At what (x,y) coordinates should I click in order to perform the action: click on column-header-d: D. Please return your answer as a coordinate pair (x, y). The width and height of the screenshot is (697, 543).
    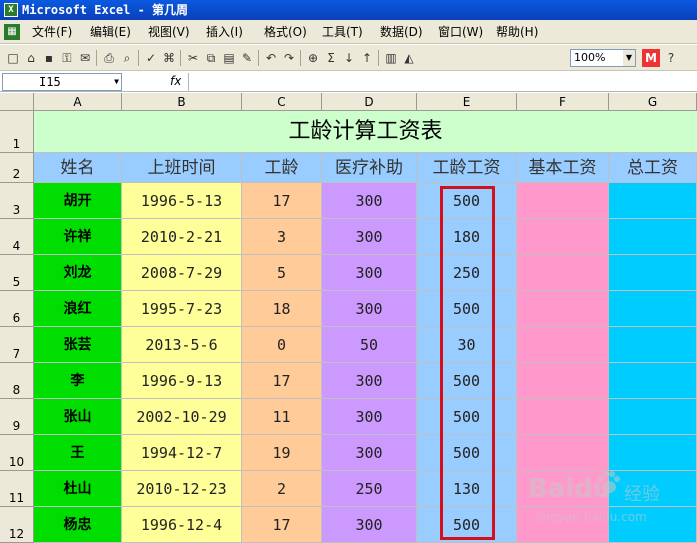
    Looking at the image, I should click on (369, 102).